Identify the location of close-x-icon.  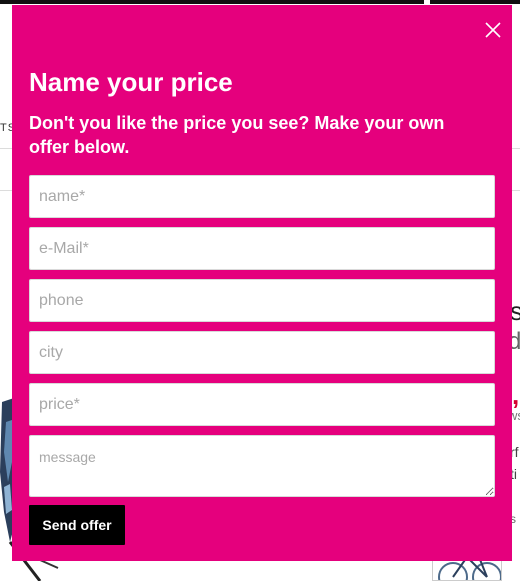
(493, 30).